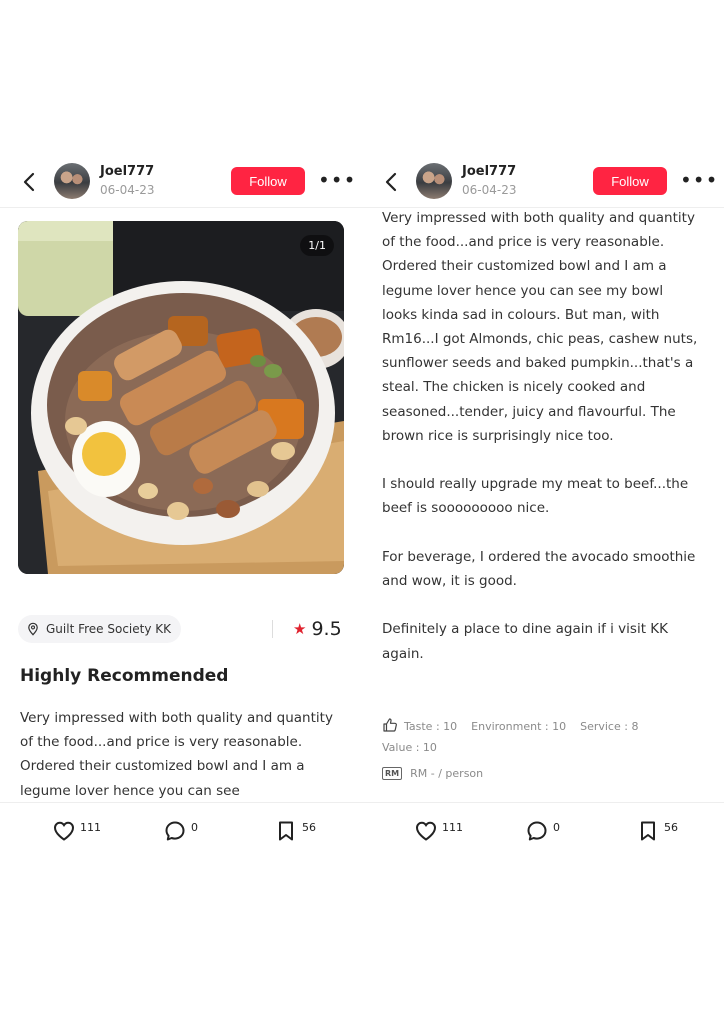 The width and height of the screenshot is (724, 1024). I want to click on image-counter: 1/1, so click(317, 245).